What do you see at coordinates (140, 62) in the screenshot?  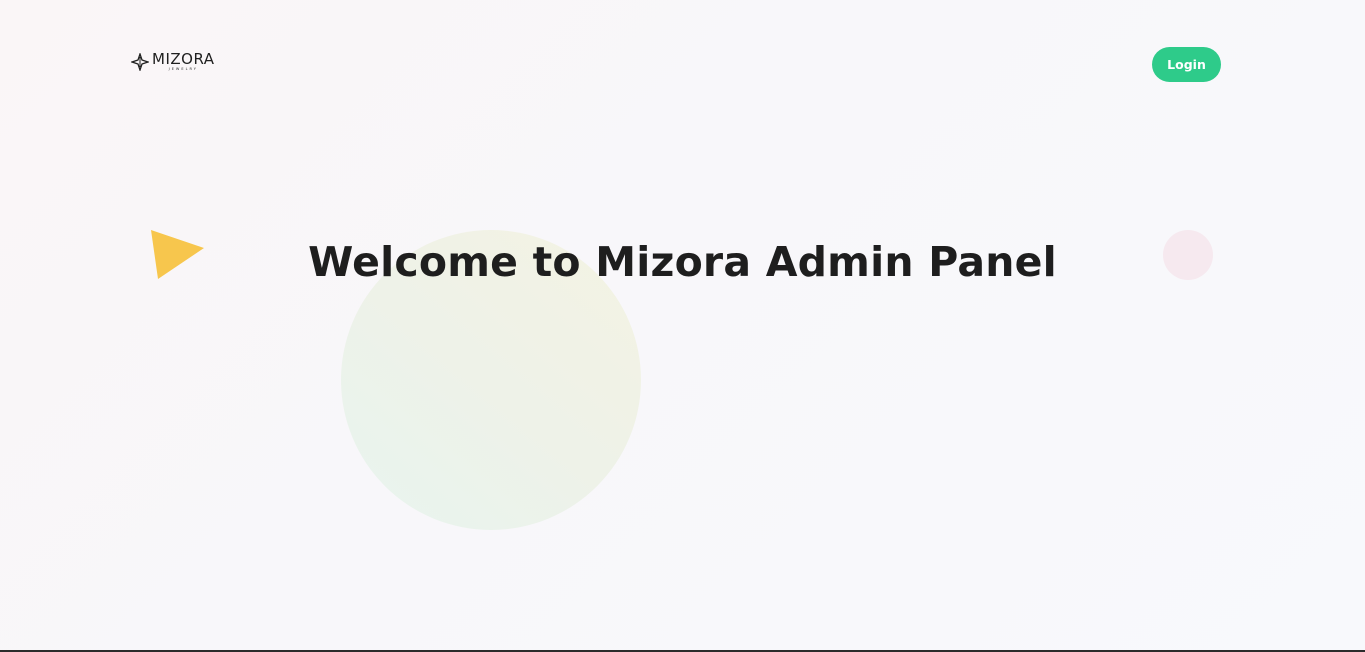 I see `diamond-logo-icon` at bounding box center [140, 62].